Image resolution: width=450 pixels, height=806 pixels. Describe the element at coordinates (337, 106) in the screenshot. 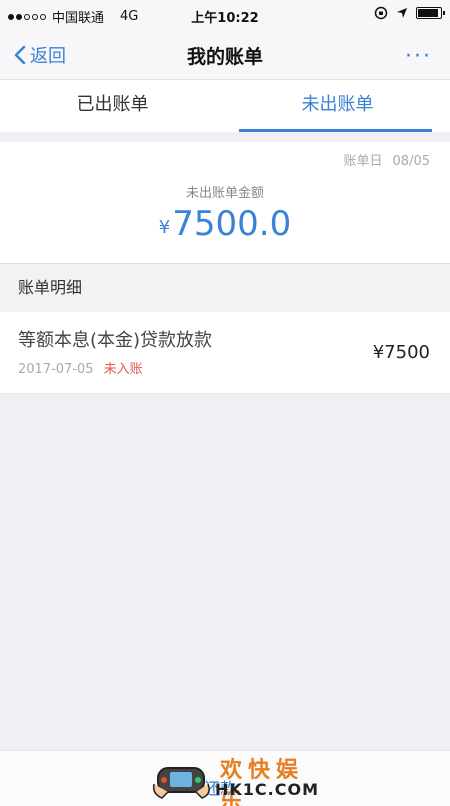

I see `tab-unbilled: 未出账单` at that location.